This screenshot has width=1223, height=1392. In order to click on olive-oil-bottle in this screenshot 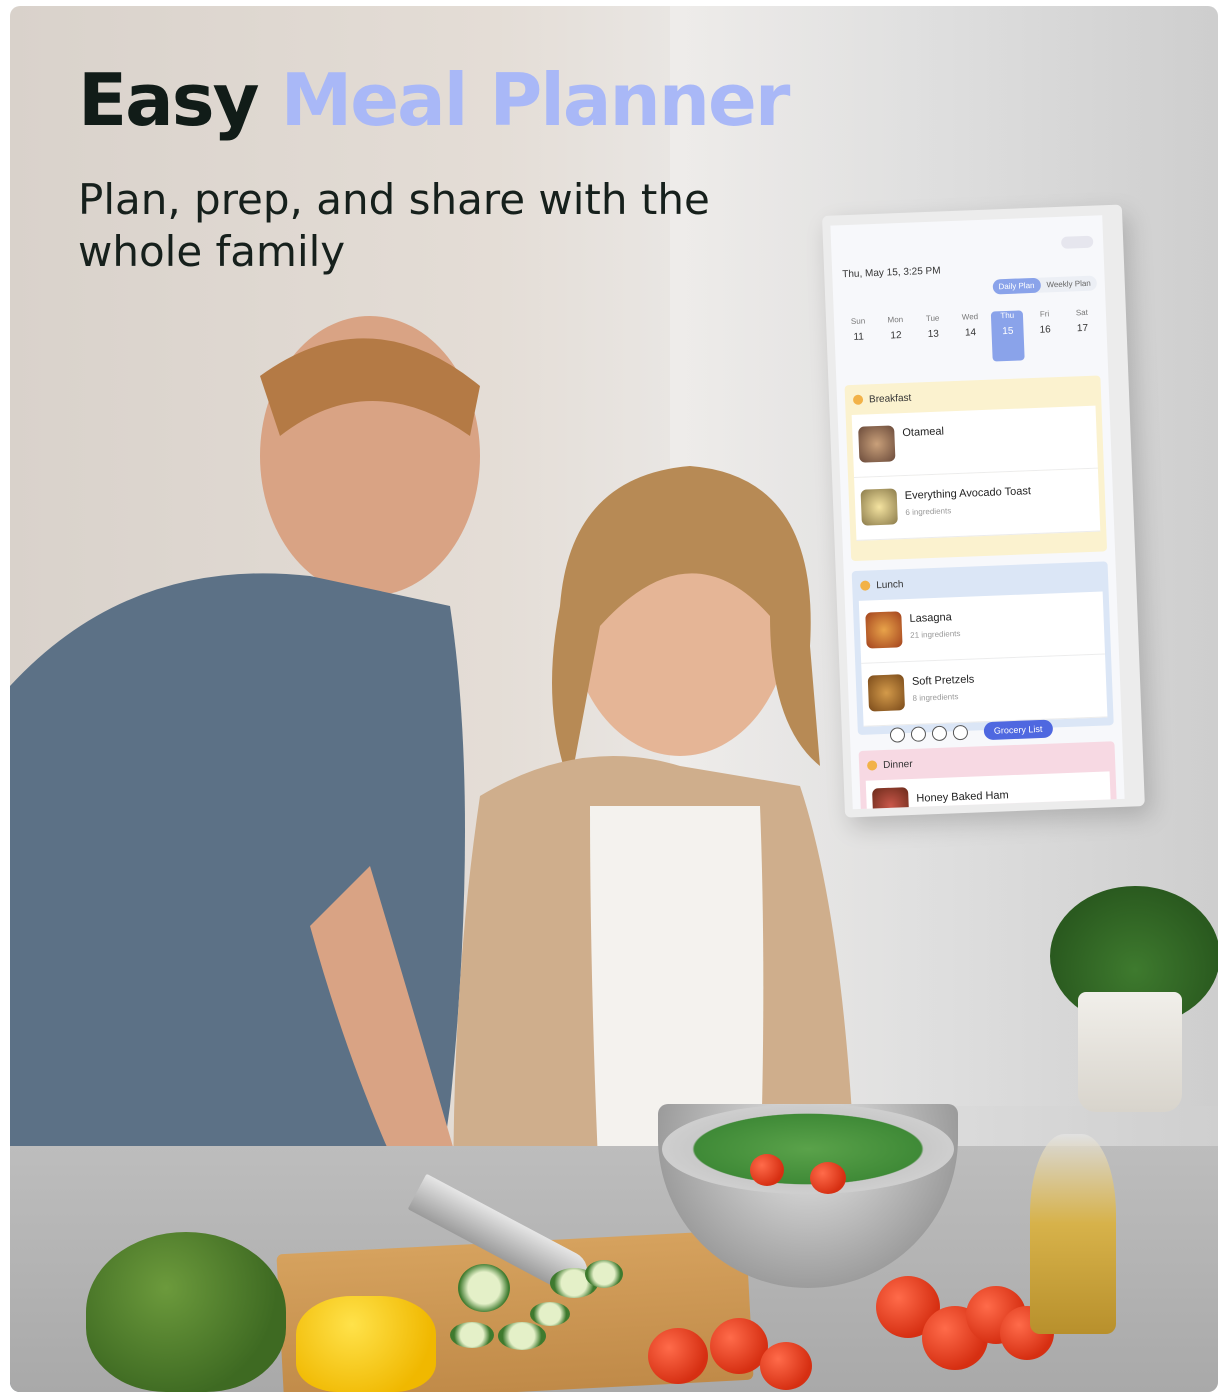, I will do `click(1073, 1234)`.